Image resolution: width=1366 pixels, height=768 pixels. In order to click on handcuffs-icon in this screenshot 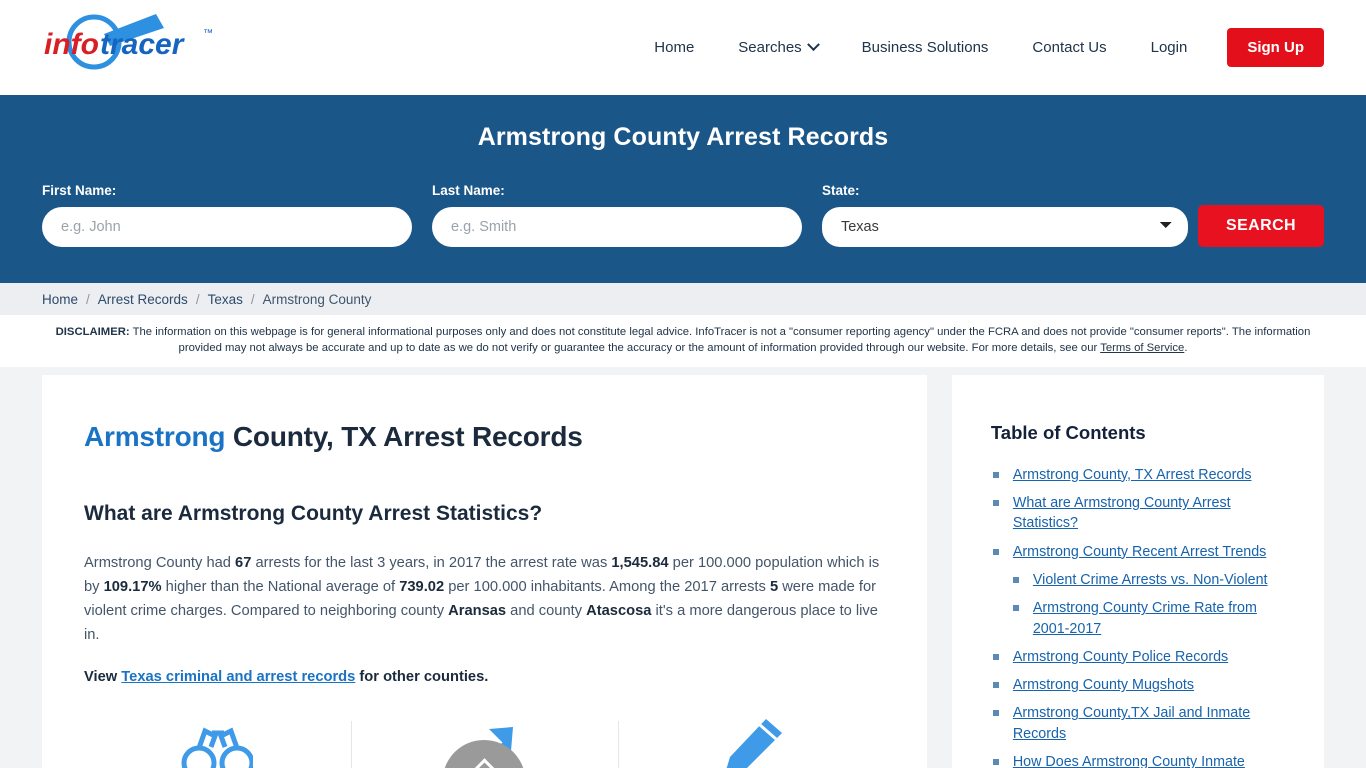, I will do `click(217, 747)`.